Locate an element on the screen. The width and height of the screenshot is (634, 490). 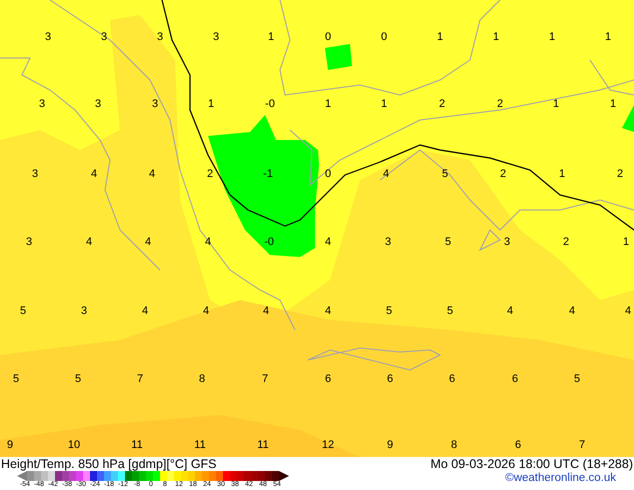
scale-left-arrow-icon is located at coordinates (22, 476).